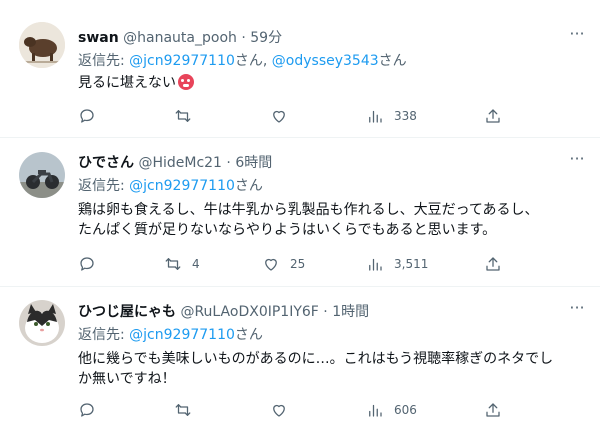 The height and width of the screenshot is (442, 614). What do you see at coordinates (266, 38) in the screenshot?
I see `timestamp: 59分` at bounding box center [266, 38].